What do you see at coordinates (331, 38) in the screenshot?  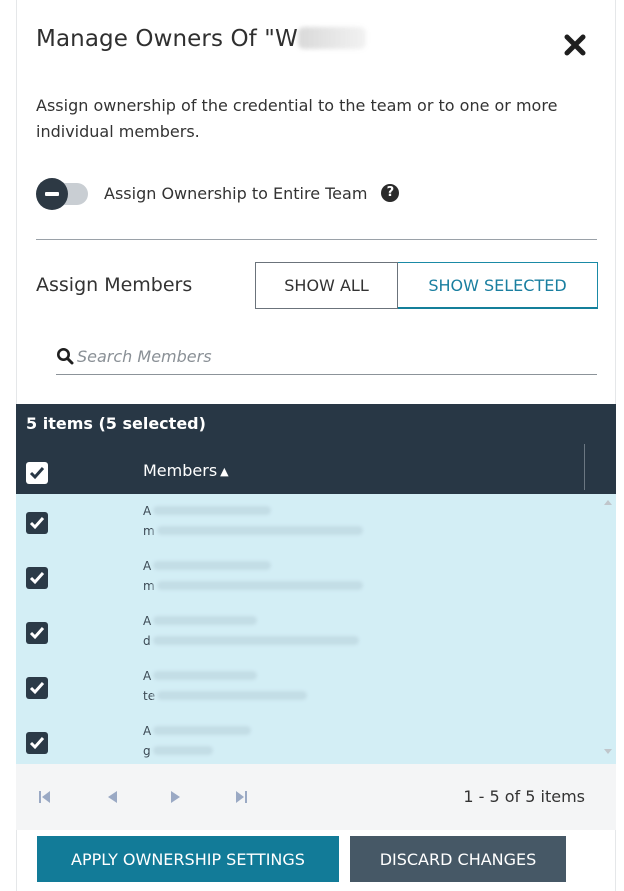 I see `redacted-title` at bounding box center [331, 38].